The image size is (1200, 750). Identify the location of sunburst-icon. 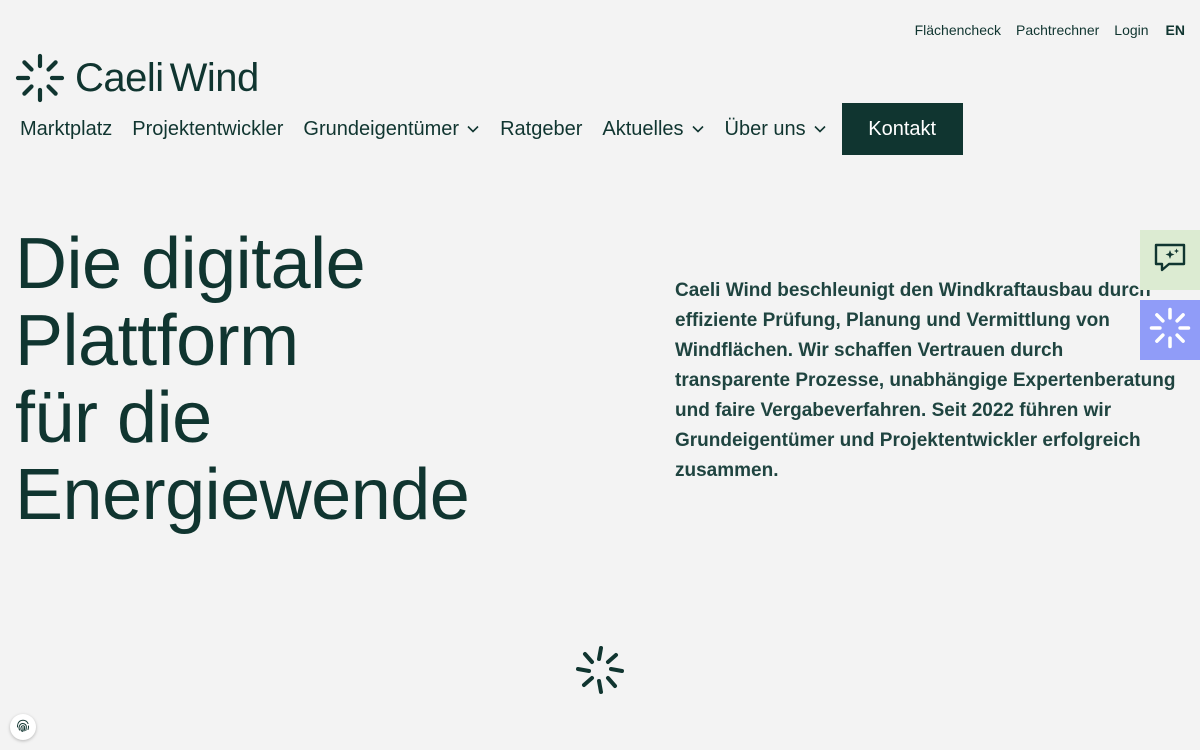
(1170, 330).